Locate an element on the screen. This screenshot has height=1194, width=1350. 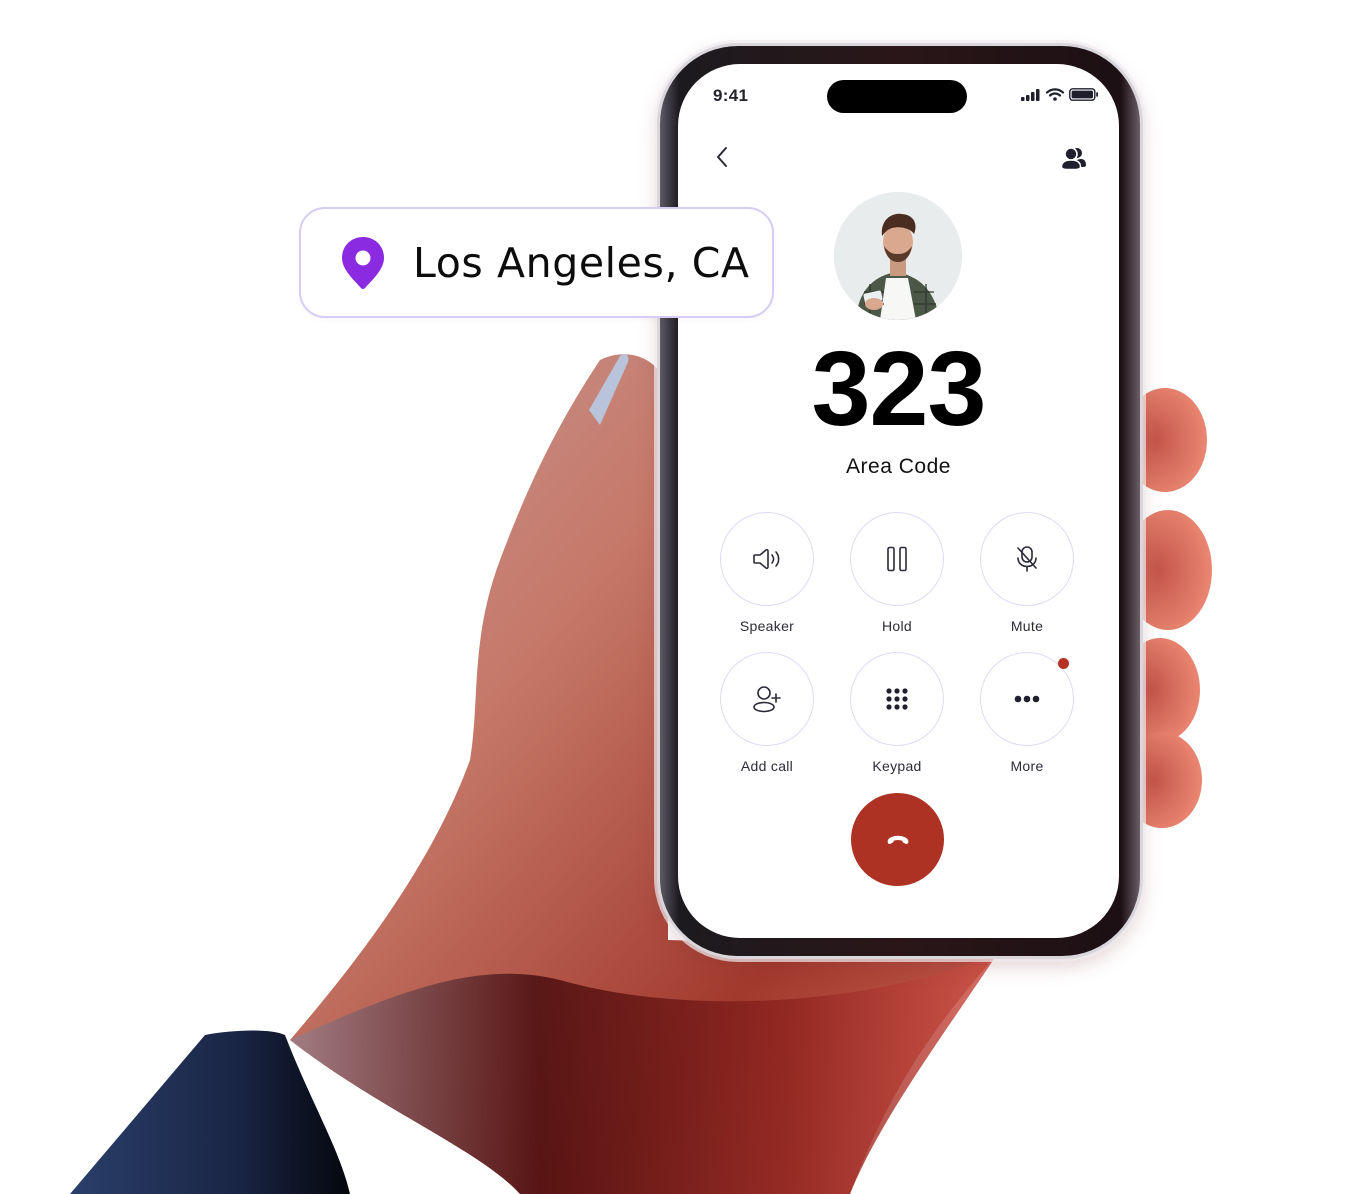
keypad-button is located at coordinates (897, 699).